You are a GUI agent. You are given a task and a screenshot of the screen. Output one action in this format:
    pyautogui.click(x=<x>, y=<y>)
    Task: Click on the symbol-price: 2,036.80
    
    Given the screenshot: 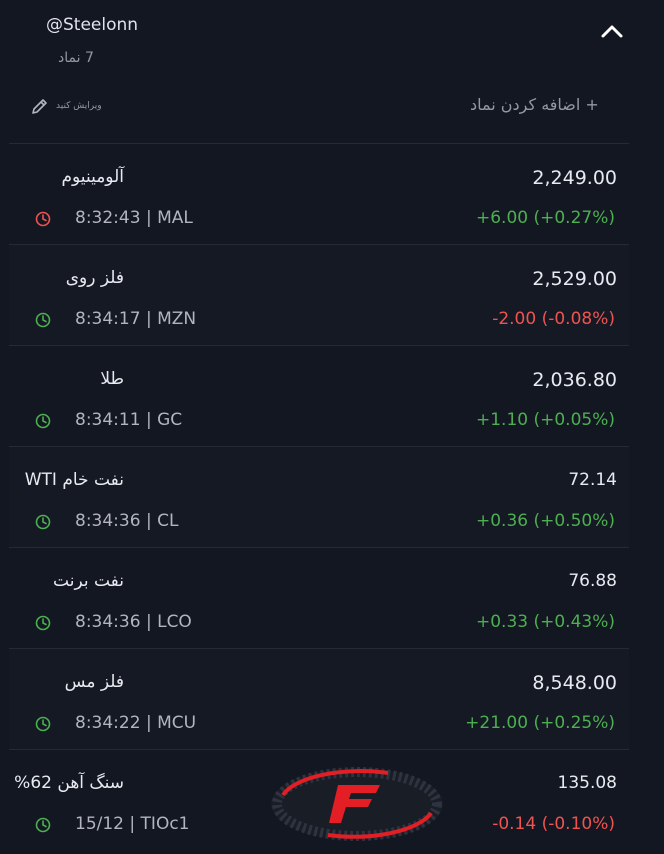 What is the action you would take?
    pyautogui.click(x=574, y=380)
    